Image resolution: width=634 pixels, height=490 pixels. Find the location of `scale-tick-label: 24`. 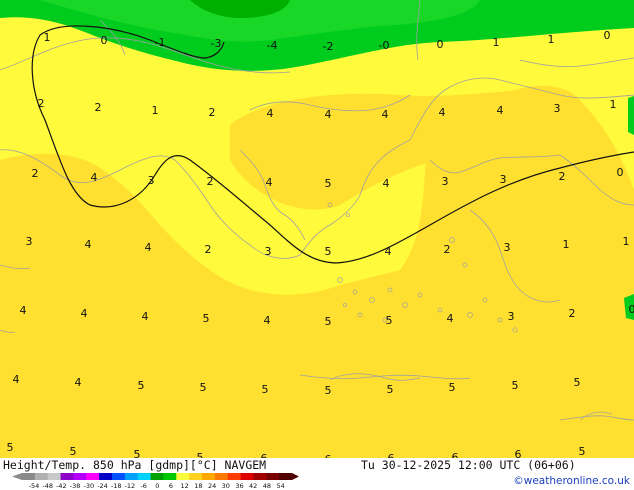

scale-tick-label: 24 is located at coordinates (212, 486).